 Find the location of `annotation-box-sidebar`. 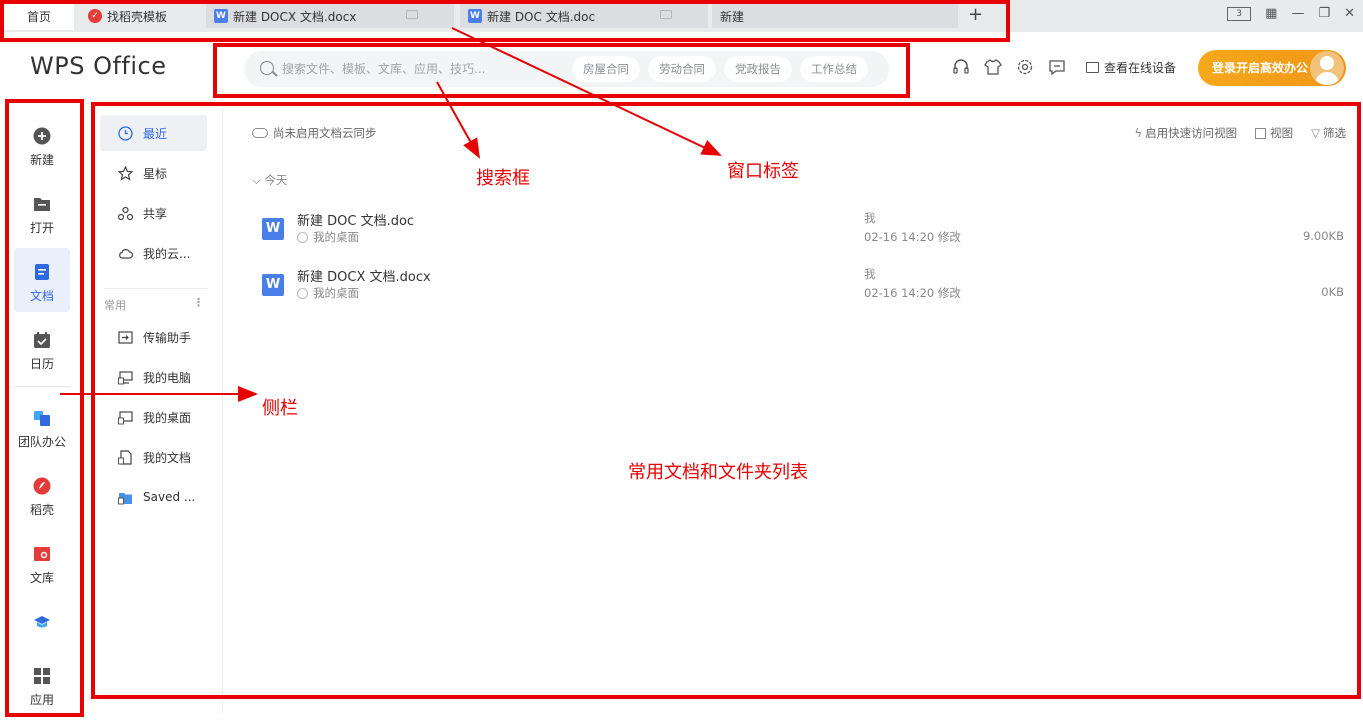

annotation-box-sidebar is located at coordinates (44, 408).